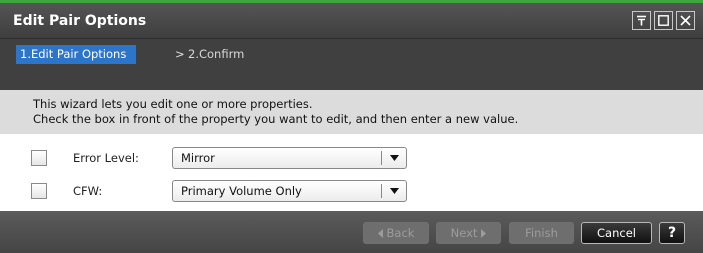 This screenshot has width=703, height=253. I want to click on step-edit-pair-options: 1.Edit Pair Options, so click(76, 54).